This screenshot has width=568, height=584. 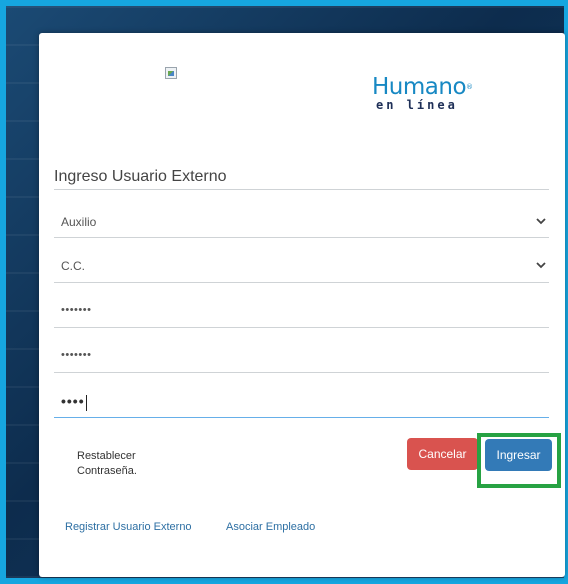 What do you see at coordinates (301, 355) in the screenshot?
I see `username-field: •••••••` at bounding box center [301, 355].